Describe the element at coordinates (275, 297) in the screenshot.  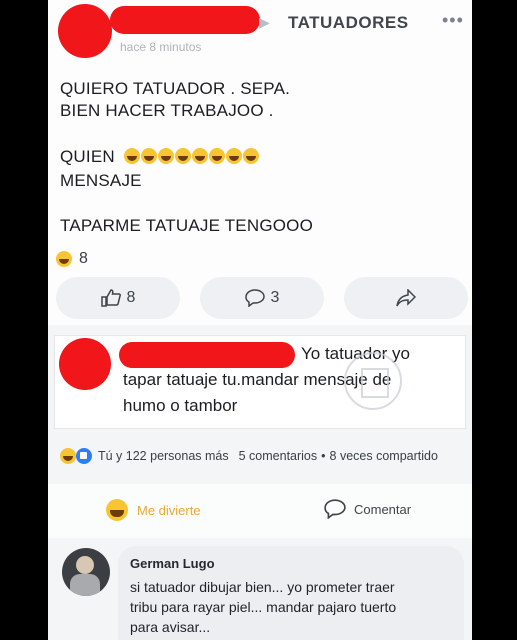
I see `comment-count: 3` at that location.